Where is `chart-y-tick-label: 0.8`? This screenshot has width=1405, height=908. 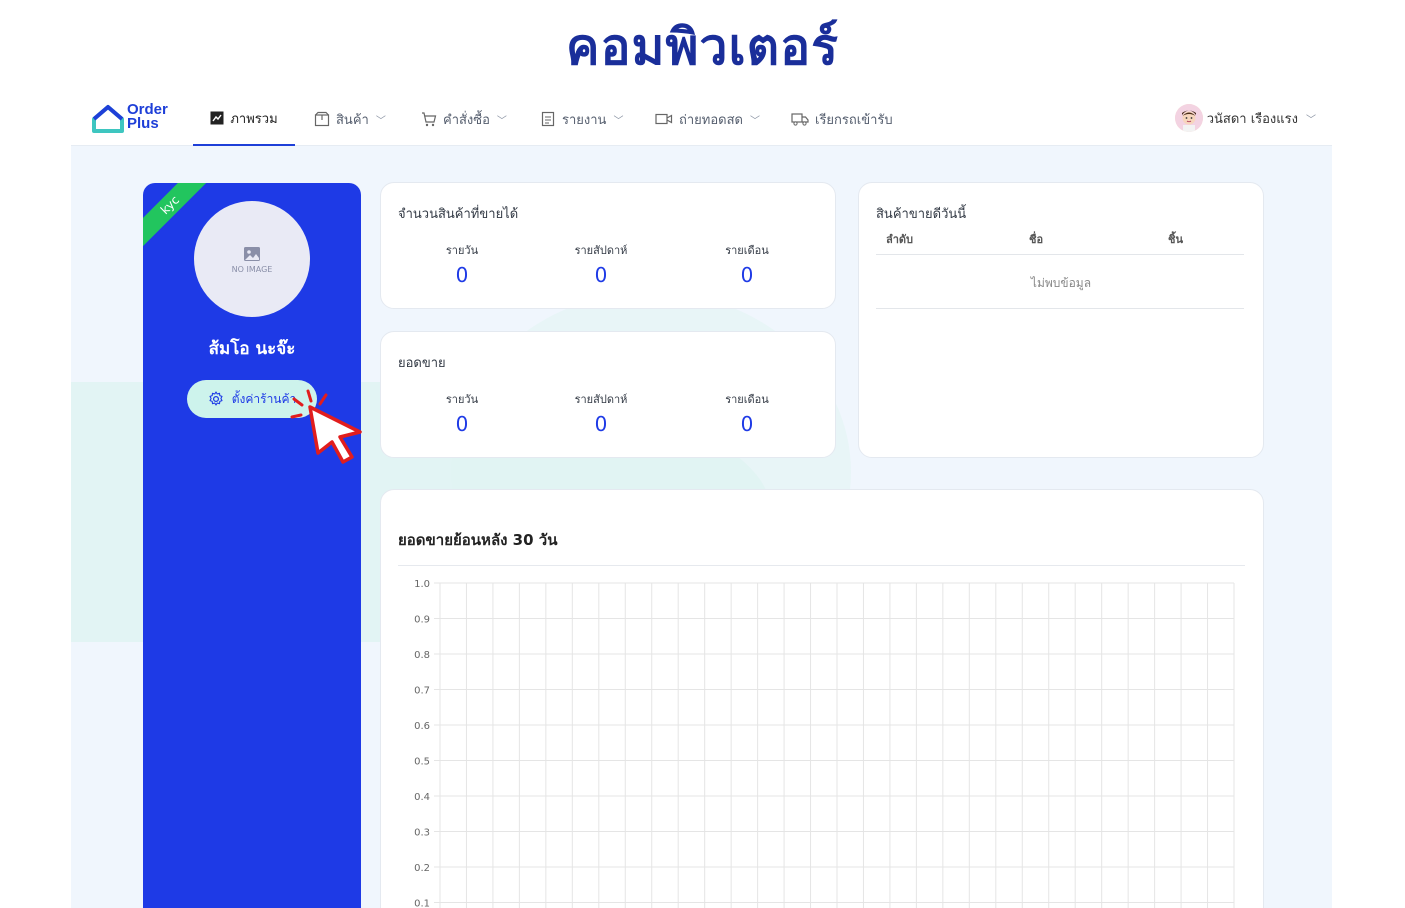 chart-y-tick-label: 0.8 is located at coordinates (422, 655).